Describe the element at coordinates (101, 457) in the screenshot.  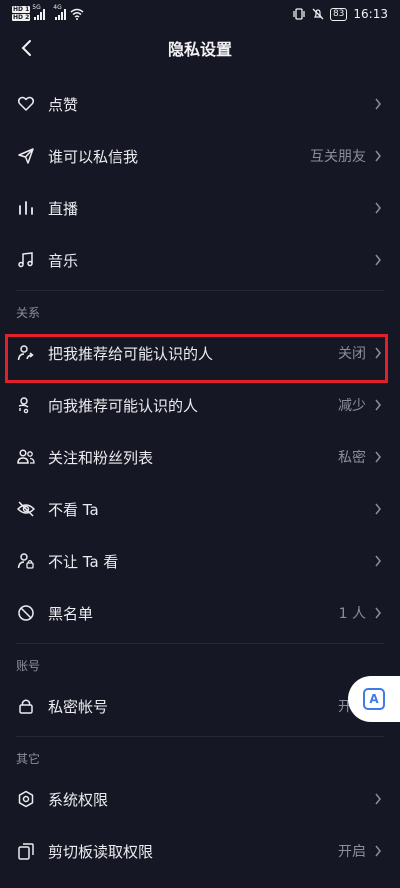
I see `row-label: 关注和粉丝列表` at that location.